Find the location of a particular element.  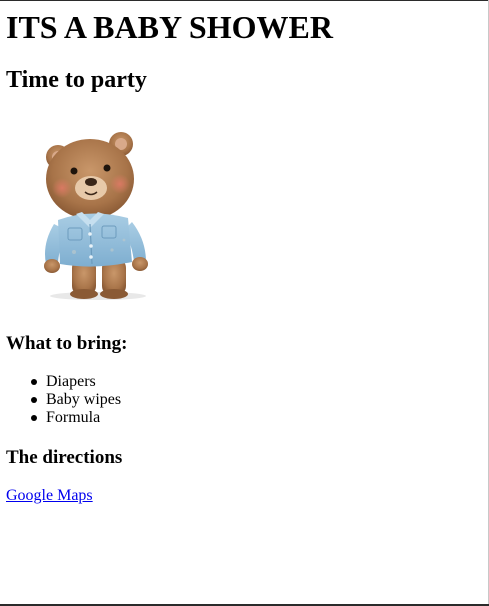

top-border is located at coordinates (244, 0).